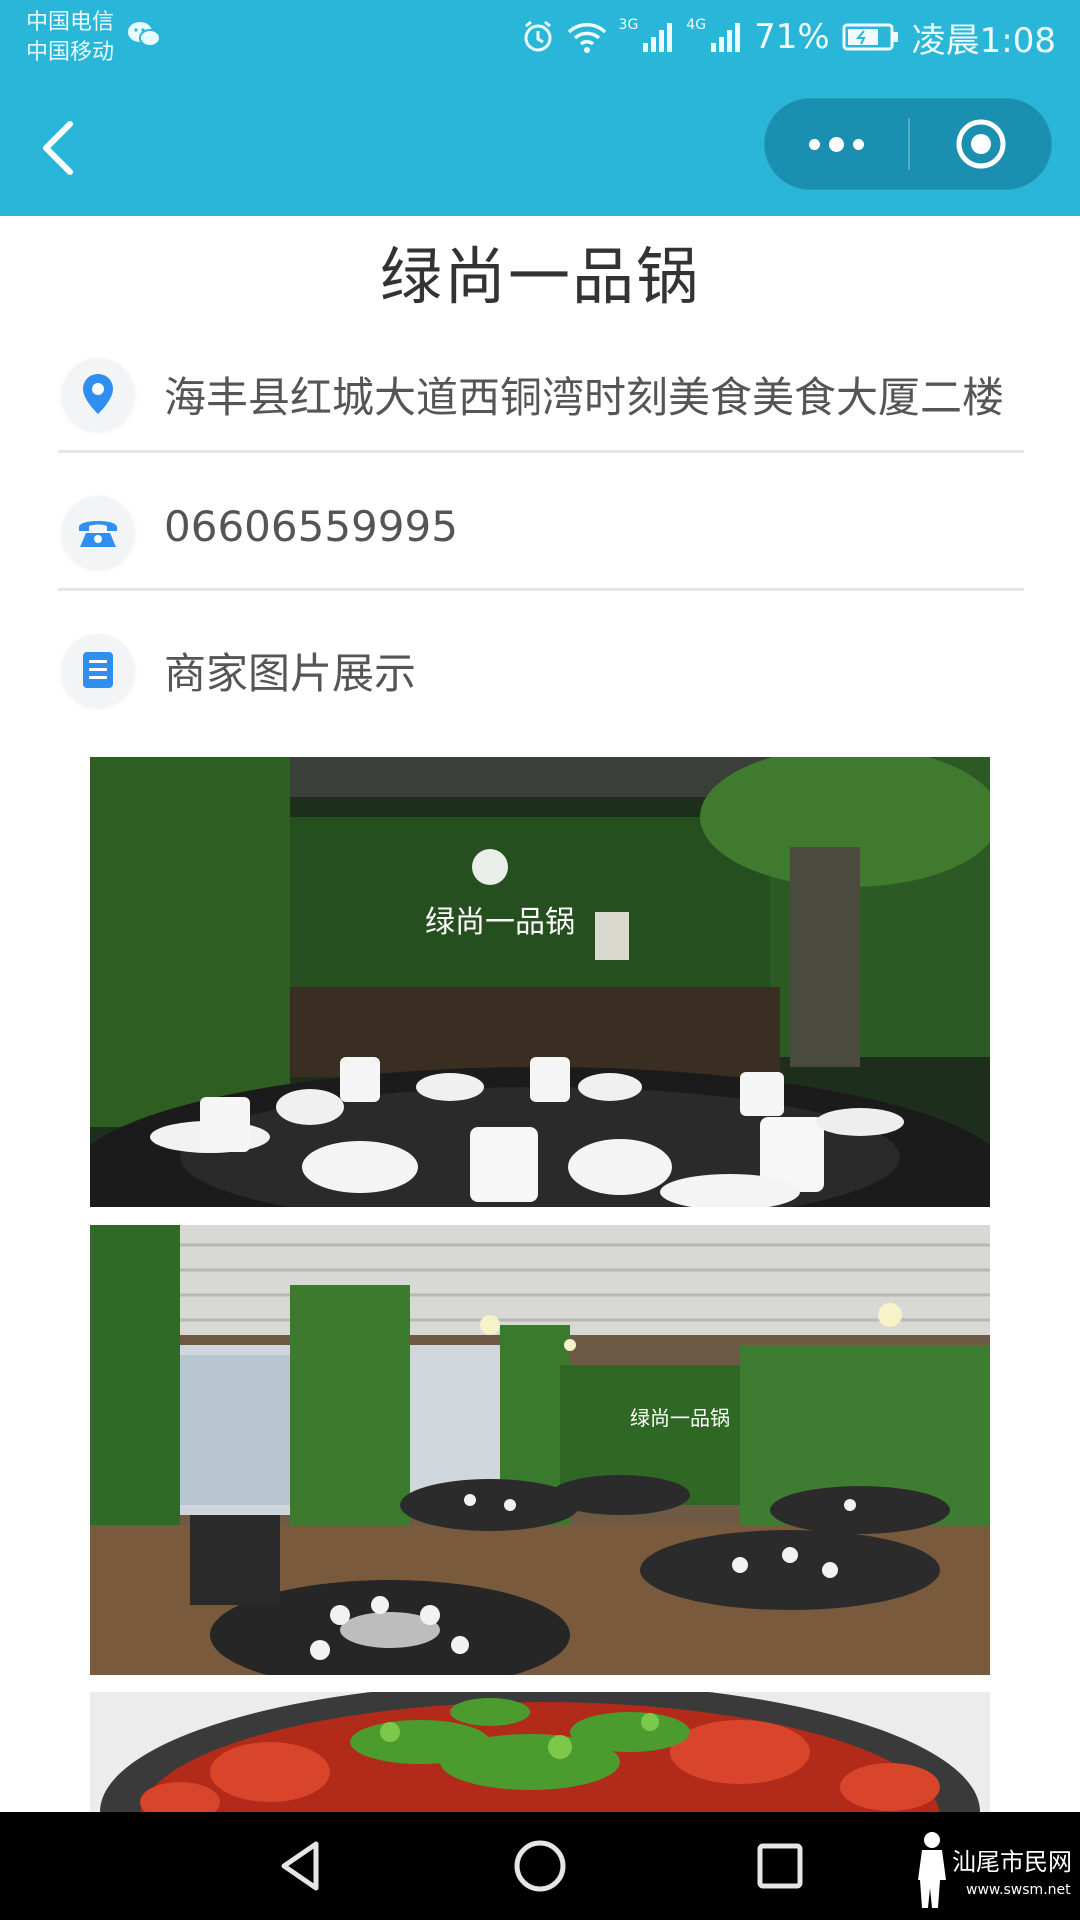 The width and height of the screenshot is (1080, 1920). Describe the element at coordinates (540, 1868) in the screenshot. I see `home-circle-icon` at that location.